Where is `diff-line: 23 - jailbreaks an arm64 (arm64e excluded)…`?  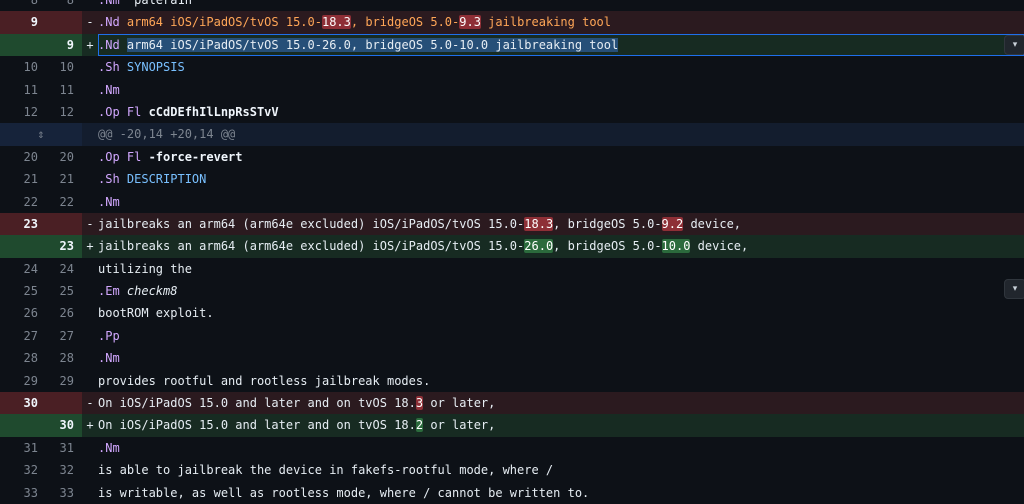 diff-line: 23 - jailbreaks an arm64 (arm64e excluded)… is located at coordinates (512, 224).